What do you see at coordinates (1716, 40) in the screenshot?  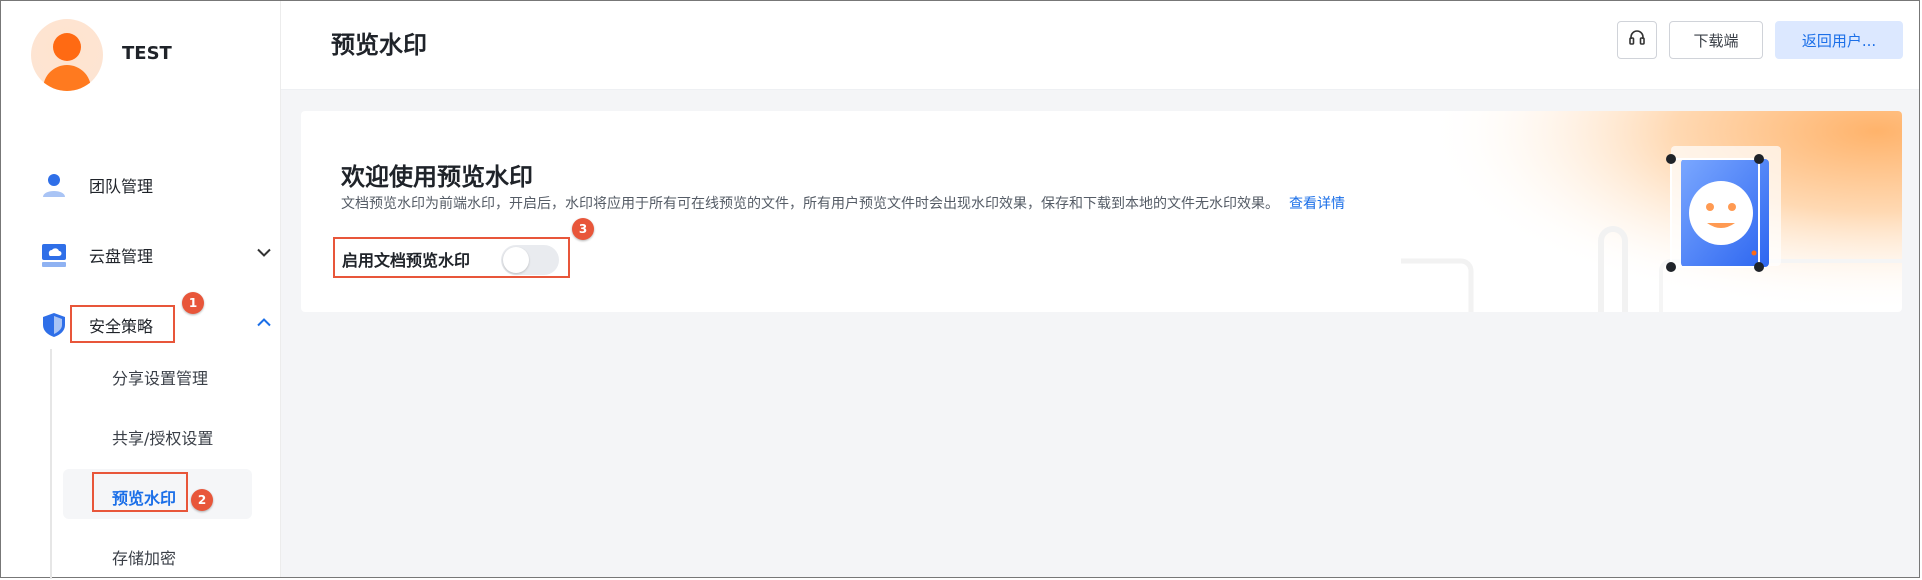 I see `download-client-button: 下载端` at bounding box center [1716, 40].